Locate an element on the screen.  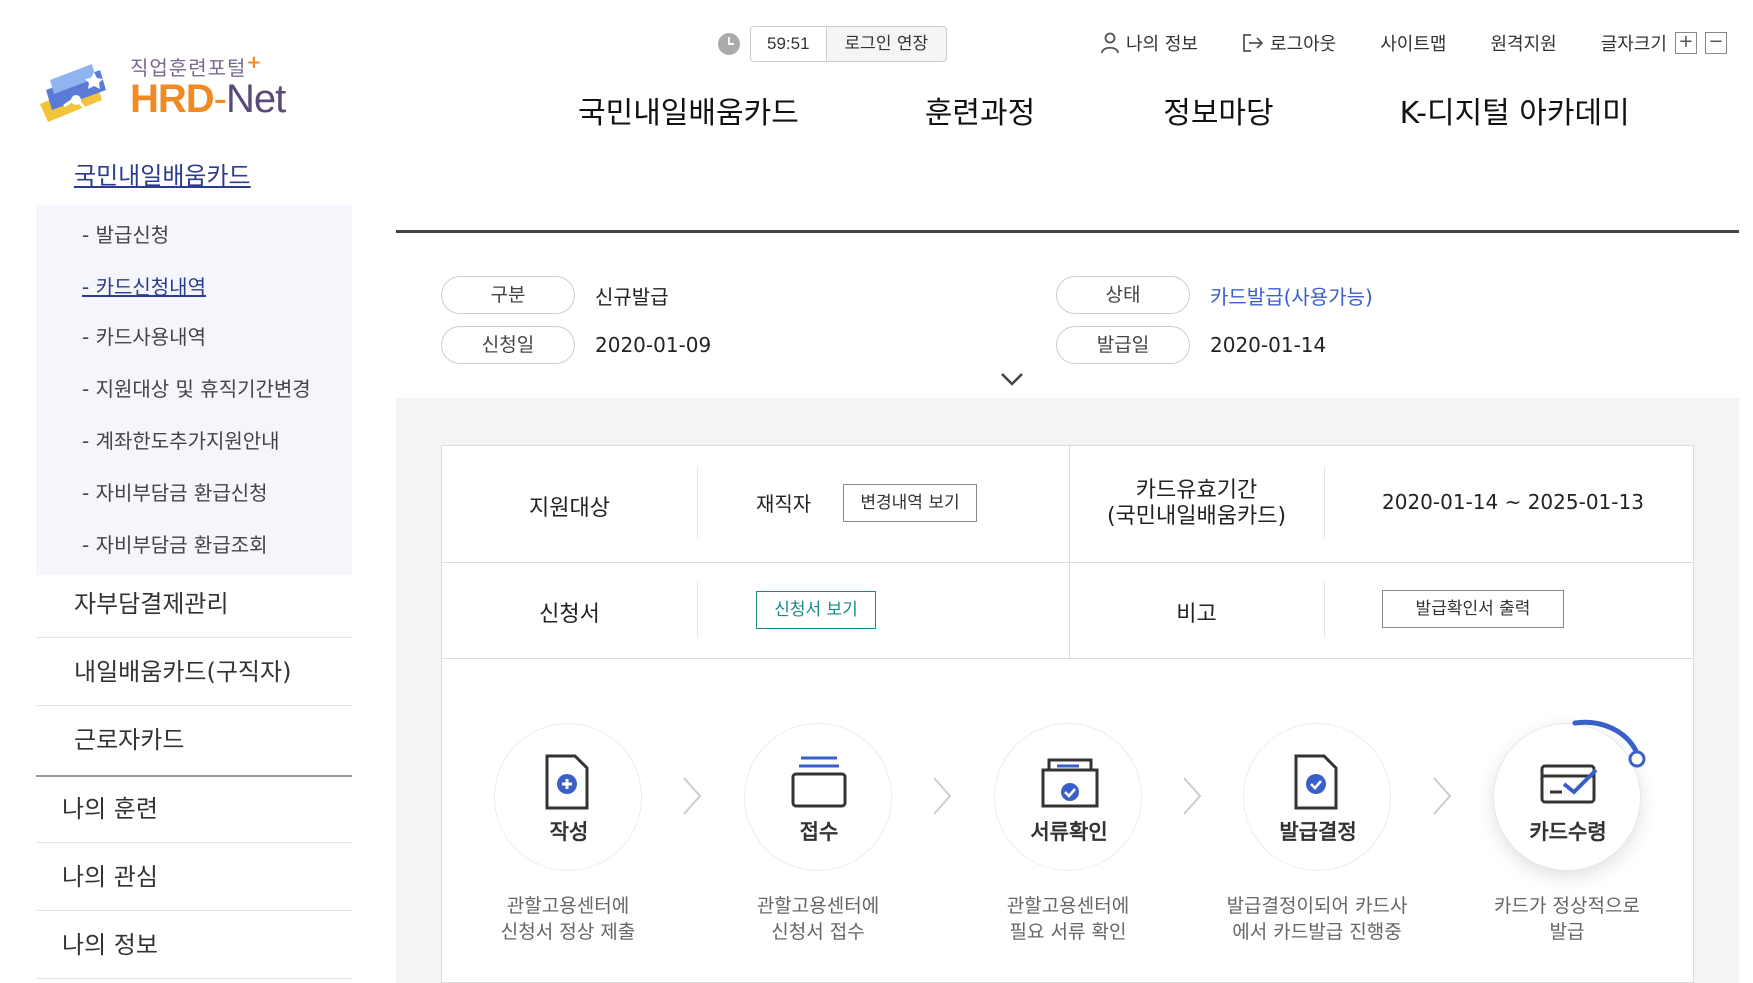
type-value: 신규발급 is located at coordinates (632, 296).